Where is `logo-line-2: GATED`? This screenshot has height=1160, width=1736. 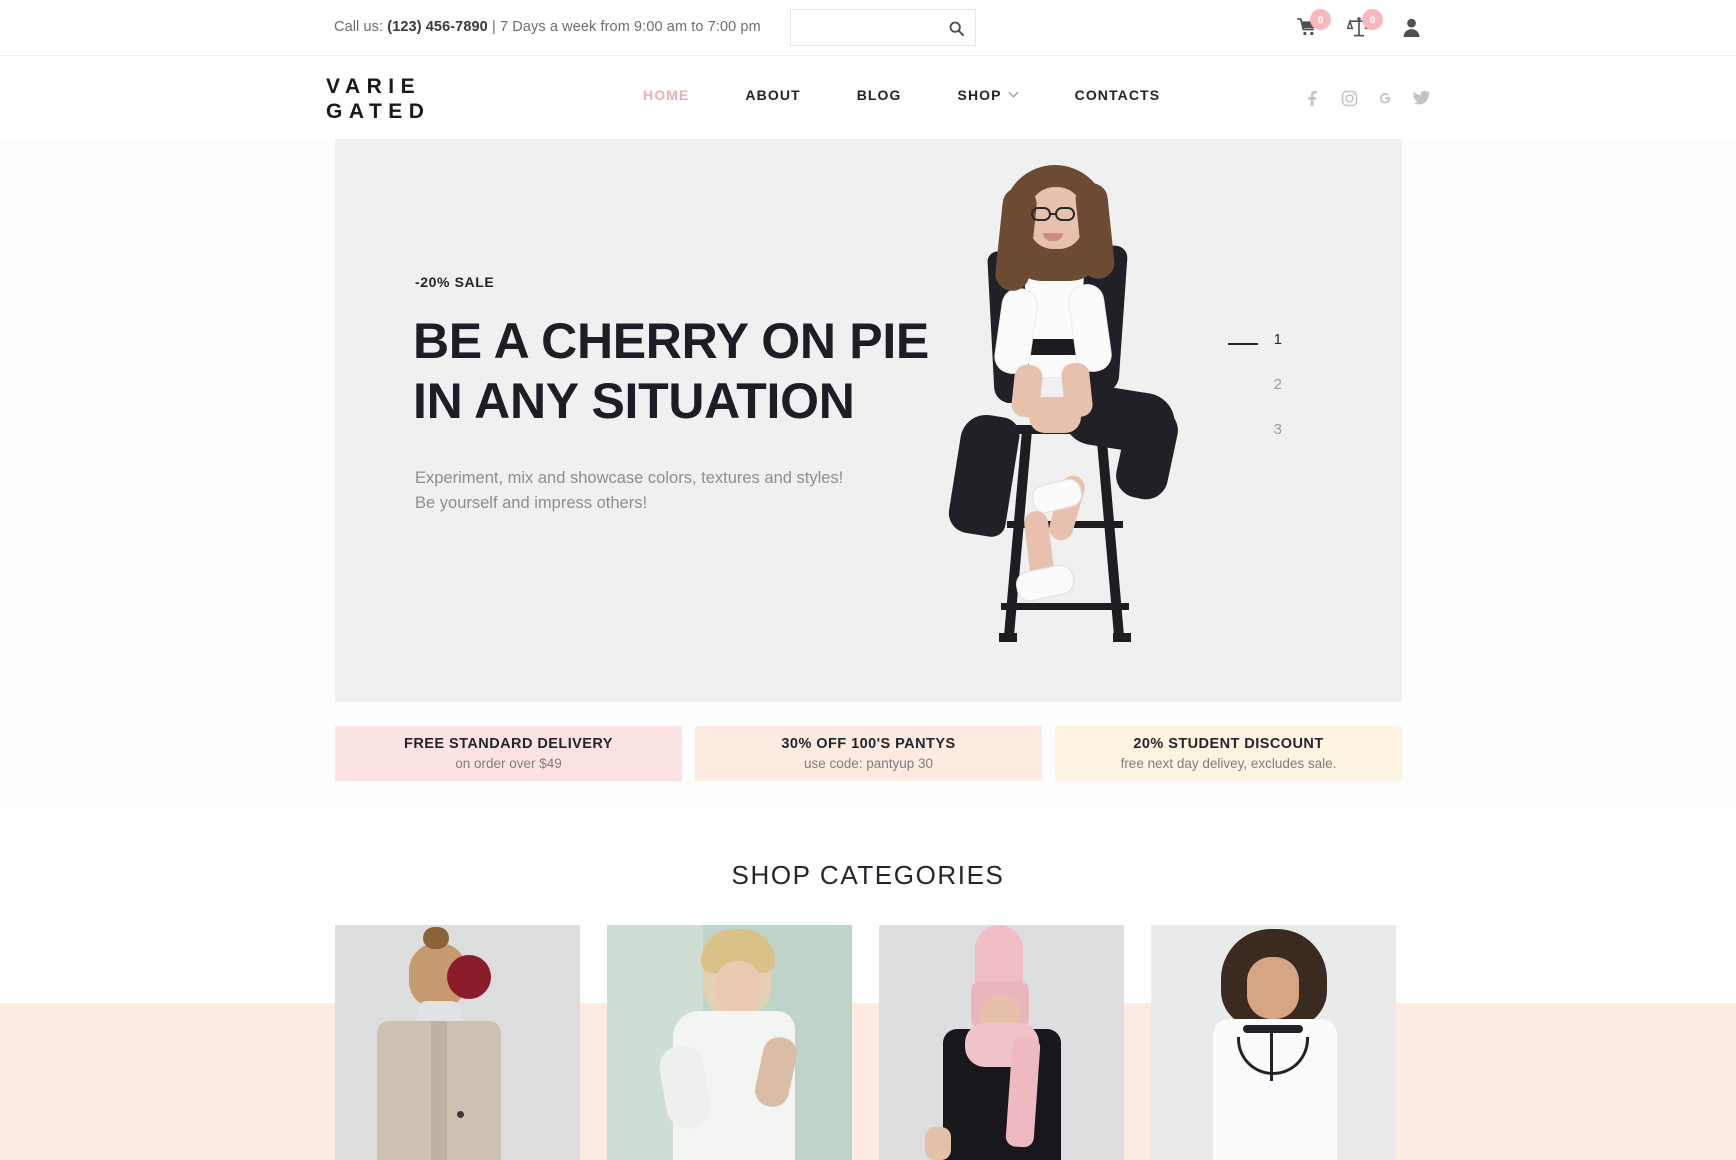 logo-line-2: GATED is located at coordinates (378, 111).